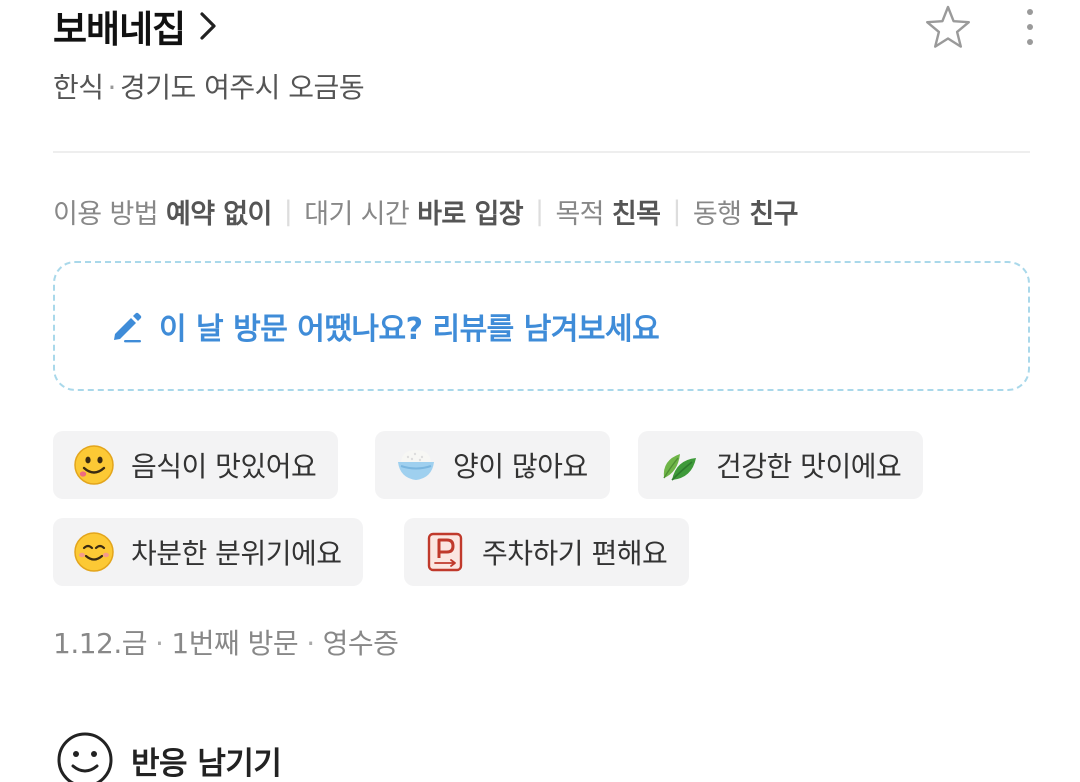  I want to click on info-value-wait: 바로 입장, so click(470, 214).